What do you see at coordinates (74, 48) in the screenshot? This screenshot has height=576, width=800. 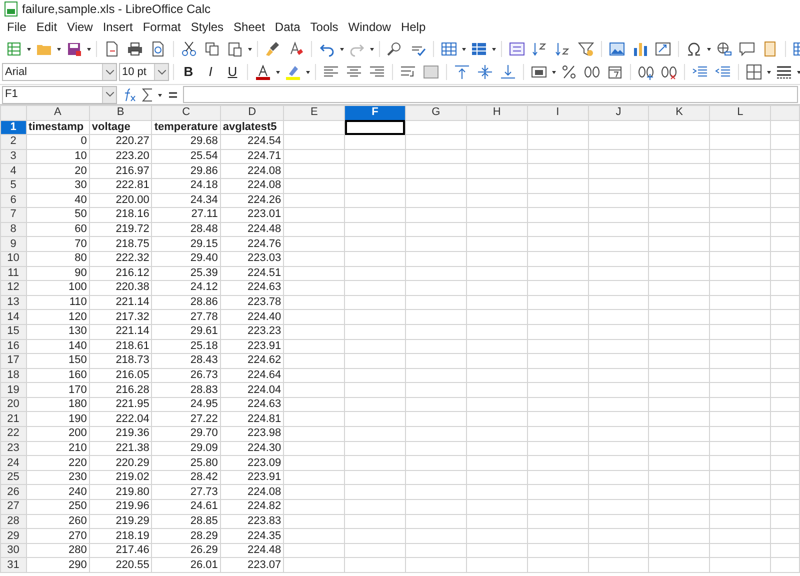 I see `save-icon` at bounding box center [74, 48].